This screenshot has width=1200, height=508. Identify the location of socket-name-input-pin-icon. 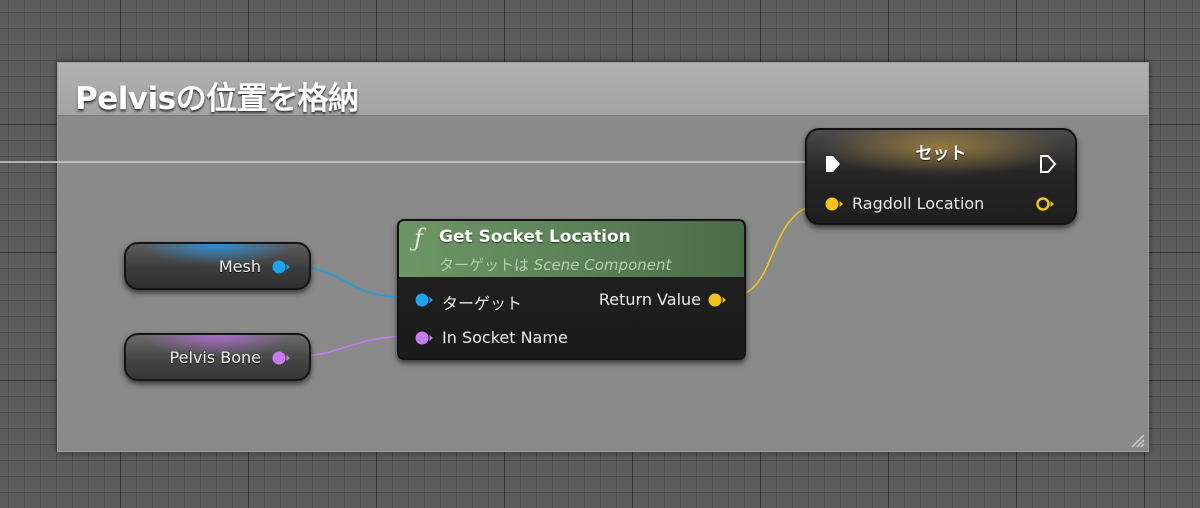
(424, 338).